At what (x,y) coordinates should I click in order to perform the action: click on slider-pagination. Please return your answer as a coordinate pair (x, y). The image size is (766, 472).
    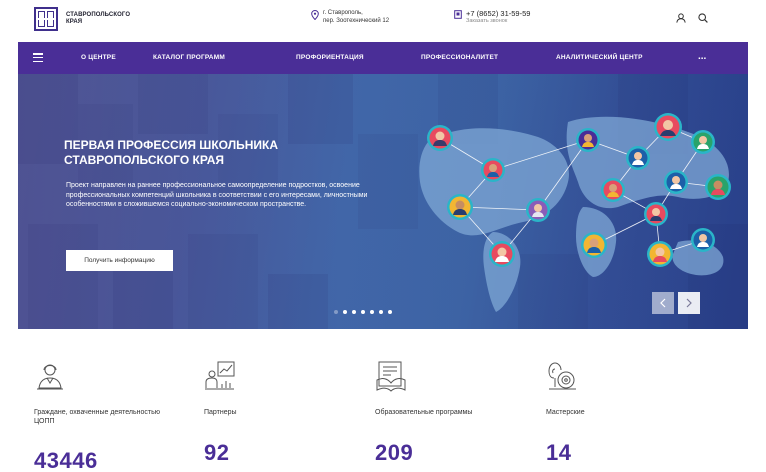
    Looking at the image, I should click on (363, 312).